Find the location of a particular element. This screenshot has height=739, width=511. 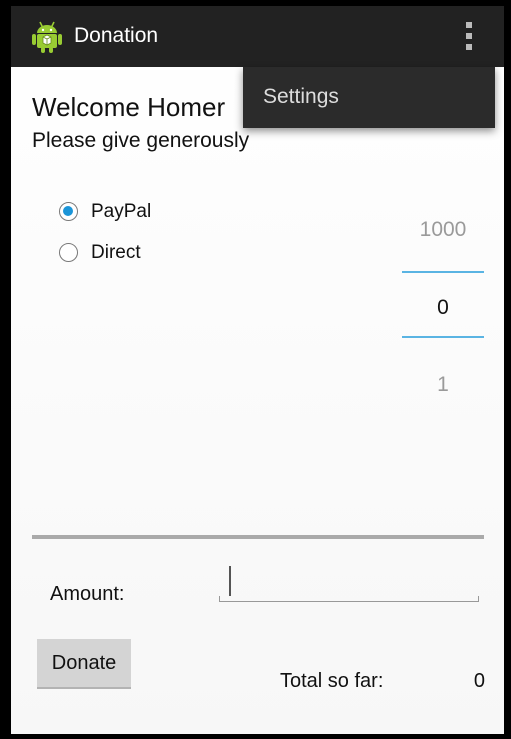

total-label: Total so far: is located at coordinates (332, 681).